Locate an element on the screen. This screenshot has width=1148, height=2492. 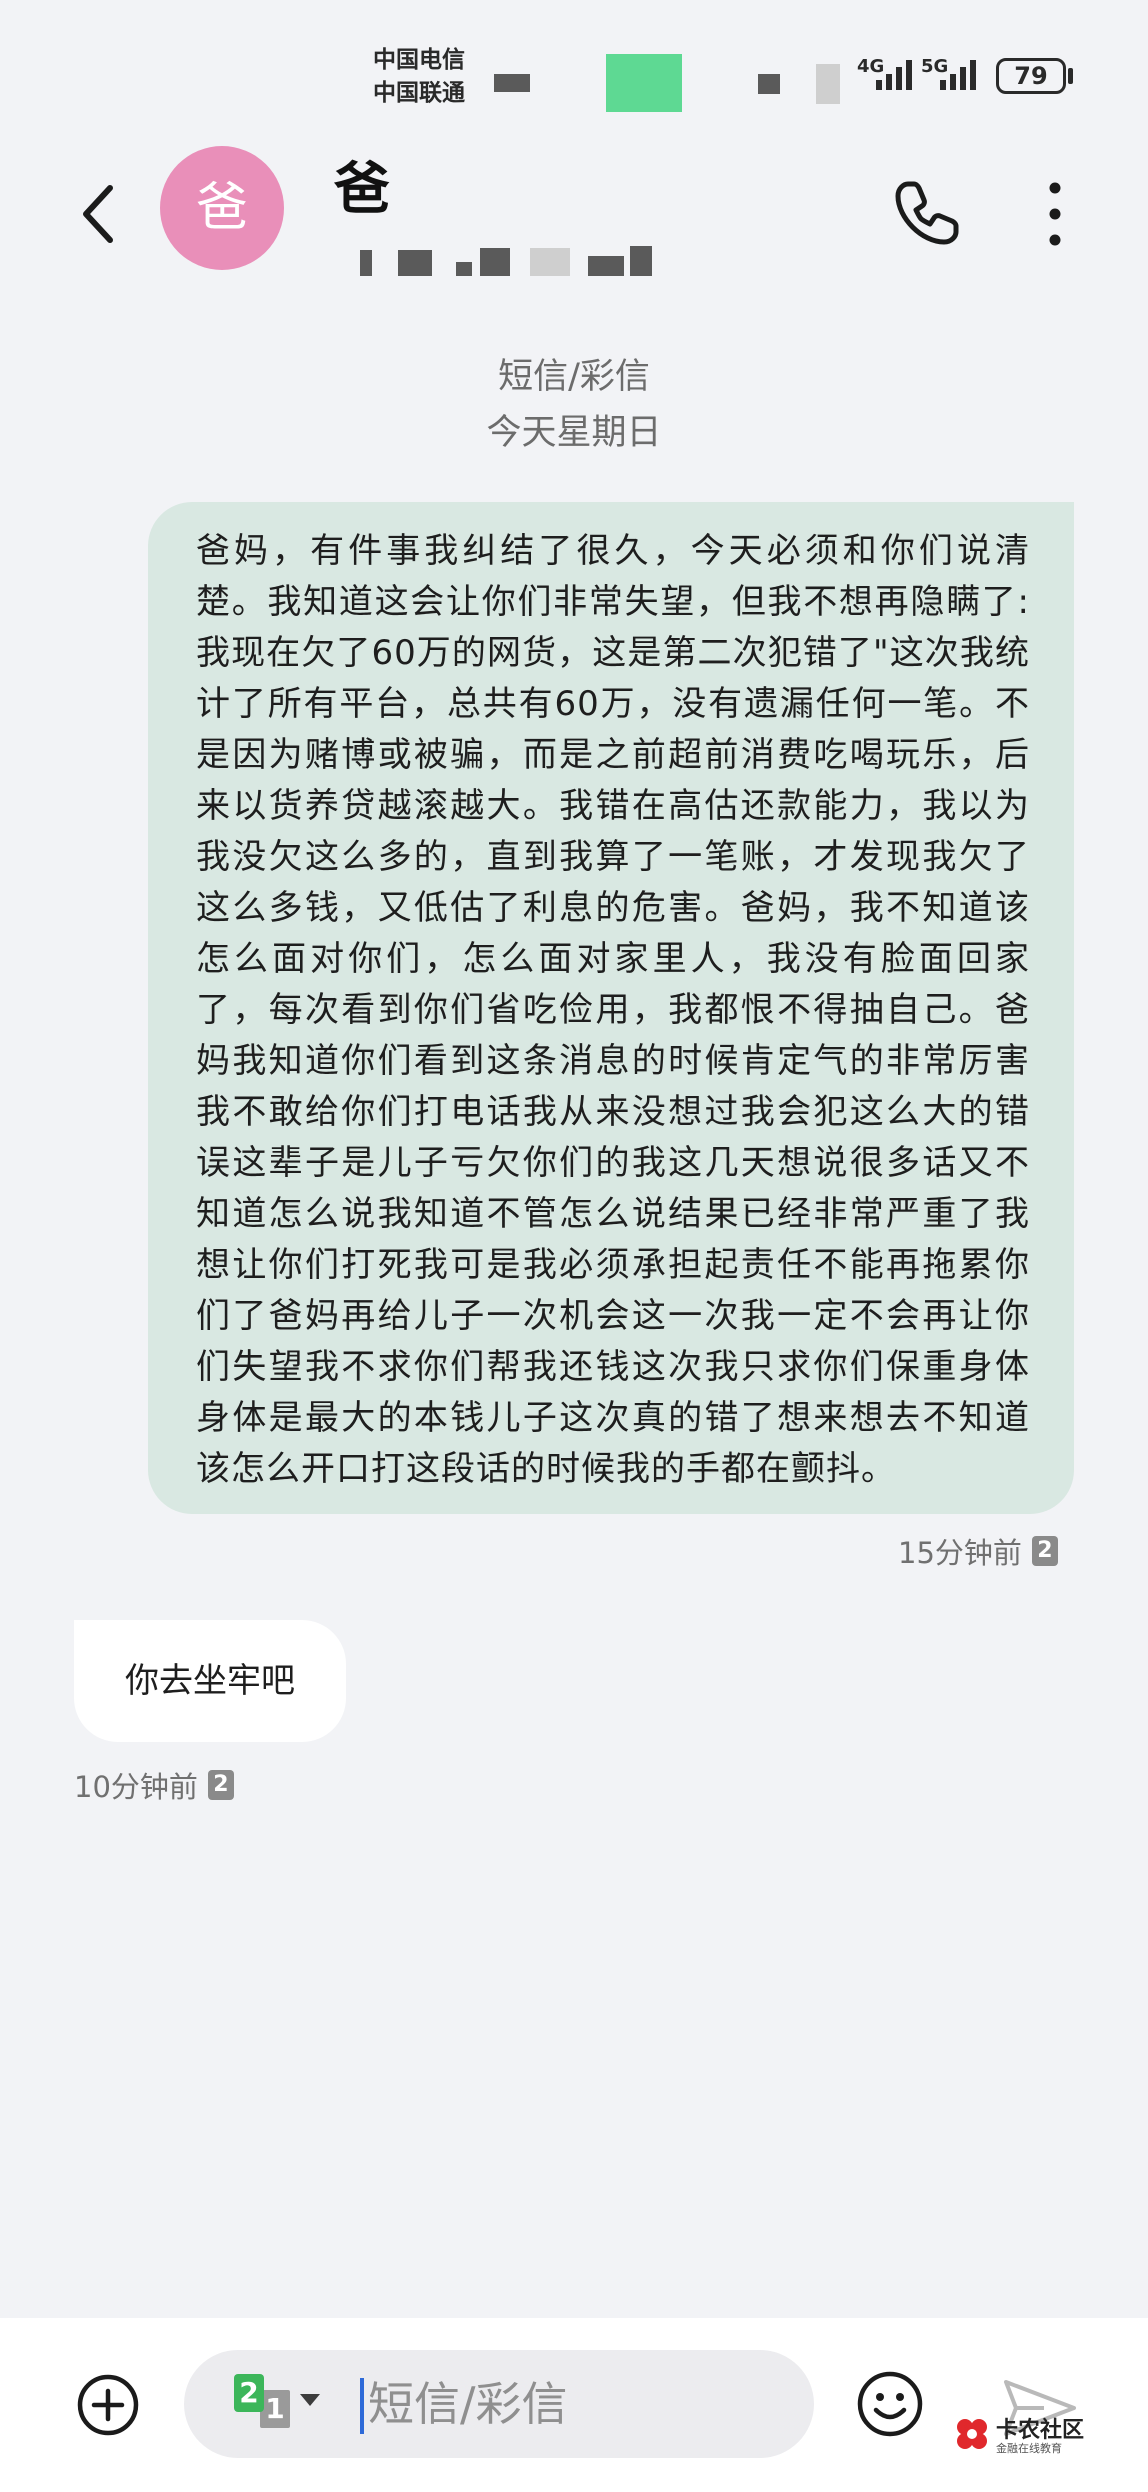
watermark-subtitle: 金融在线教育 is located at coordinates (1029, 2448).